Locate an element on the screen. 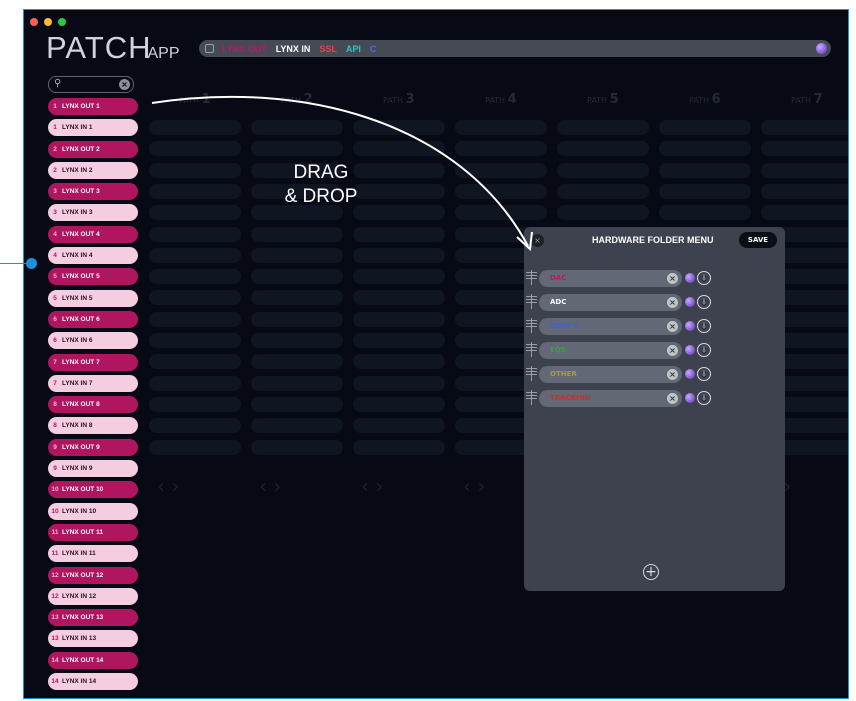 This screenshot has width=856, height=701. sidebar-item-lynx-out-14: 14 LYNX OUT 14 is located at coordinates (93, 660).